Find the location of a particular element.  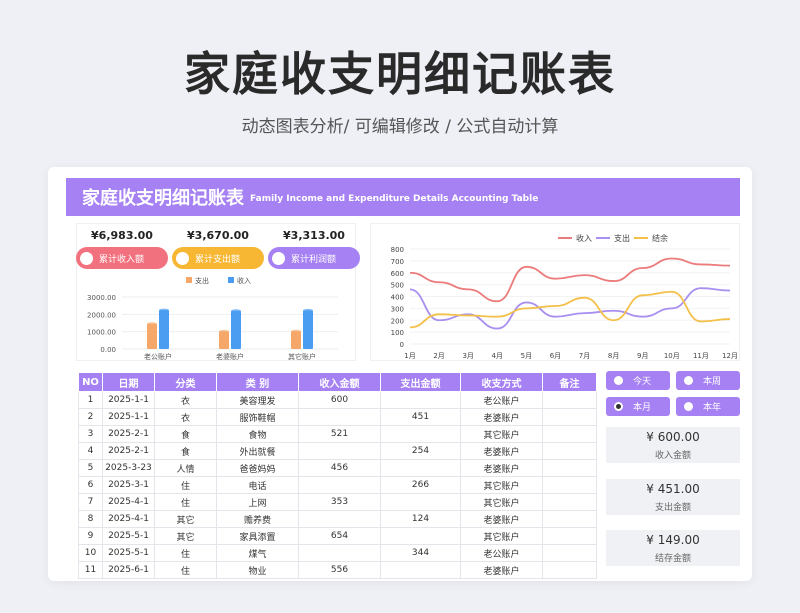

table-row: 8 2025-4-1 其它 赡养费 124 老婆账户 is located at coordinates (337, 519).